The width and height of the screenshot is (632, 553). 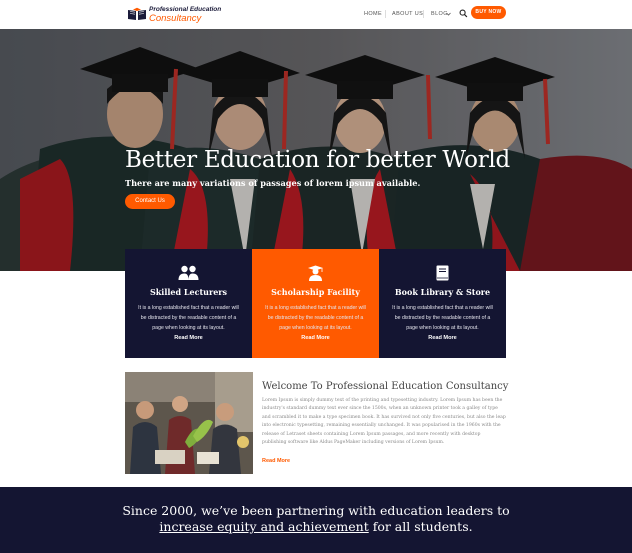 I want to click on feature-title: Book Library & Store, so click(x=442, y=292).